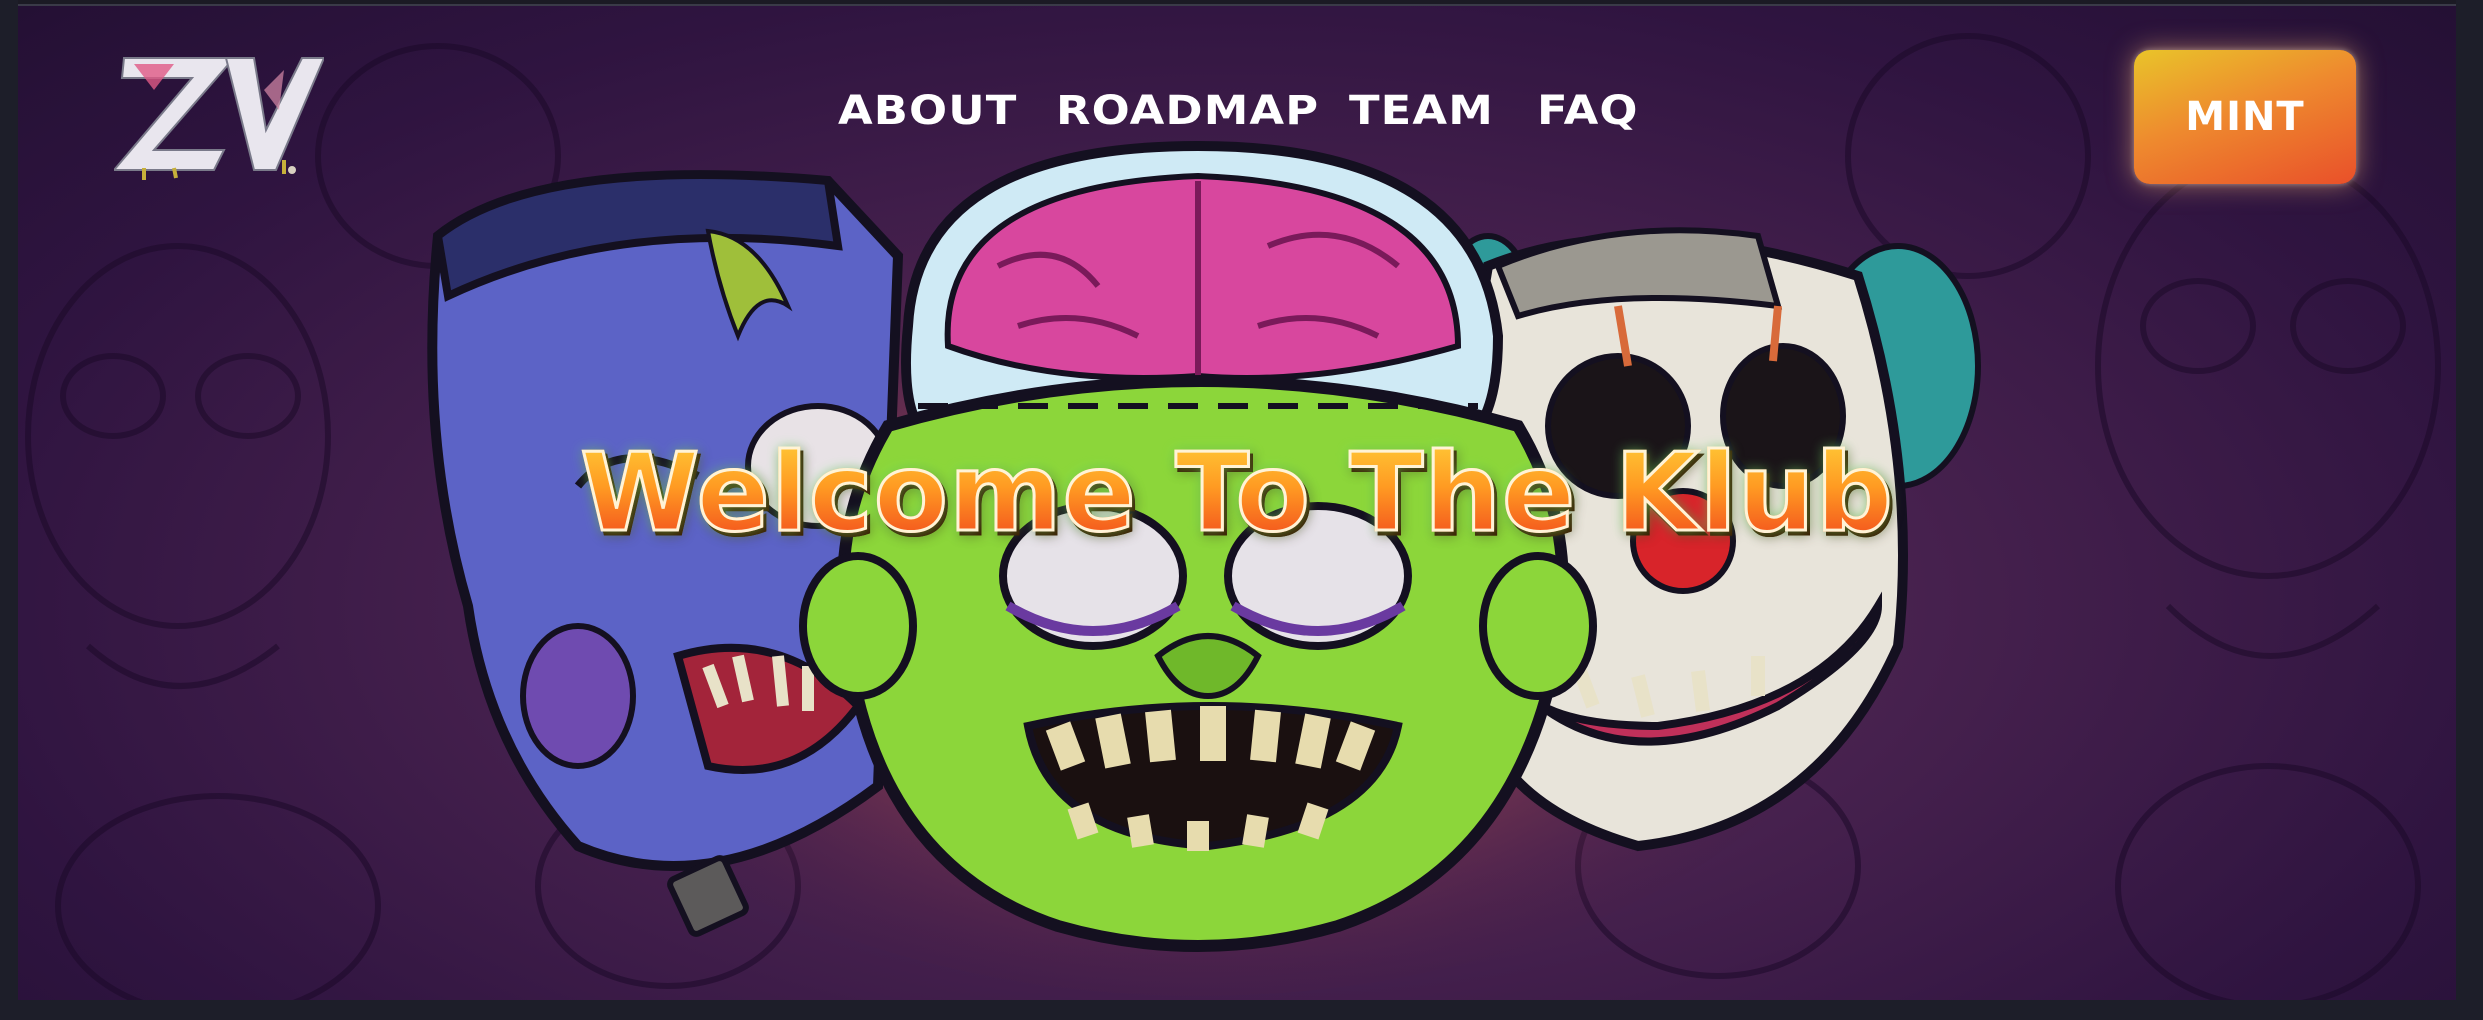  I want to click on page-margin-right, so click(2469, 510).